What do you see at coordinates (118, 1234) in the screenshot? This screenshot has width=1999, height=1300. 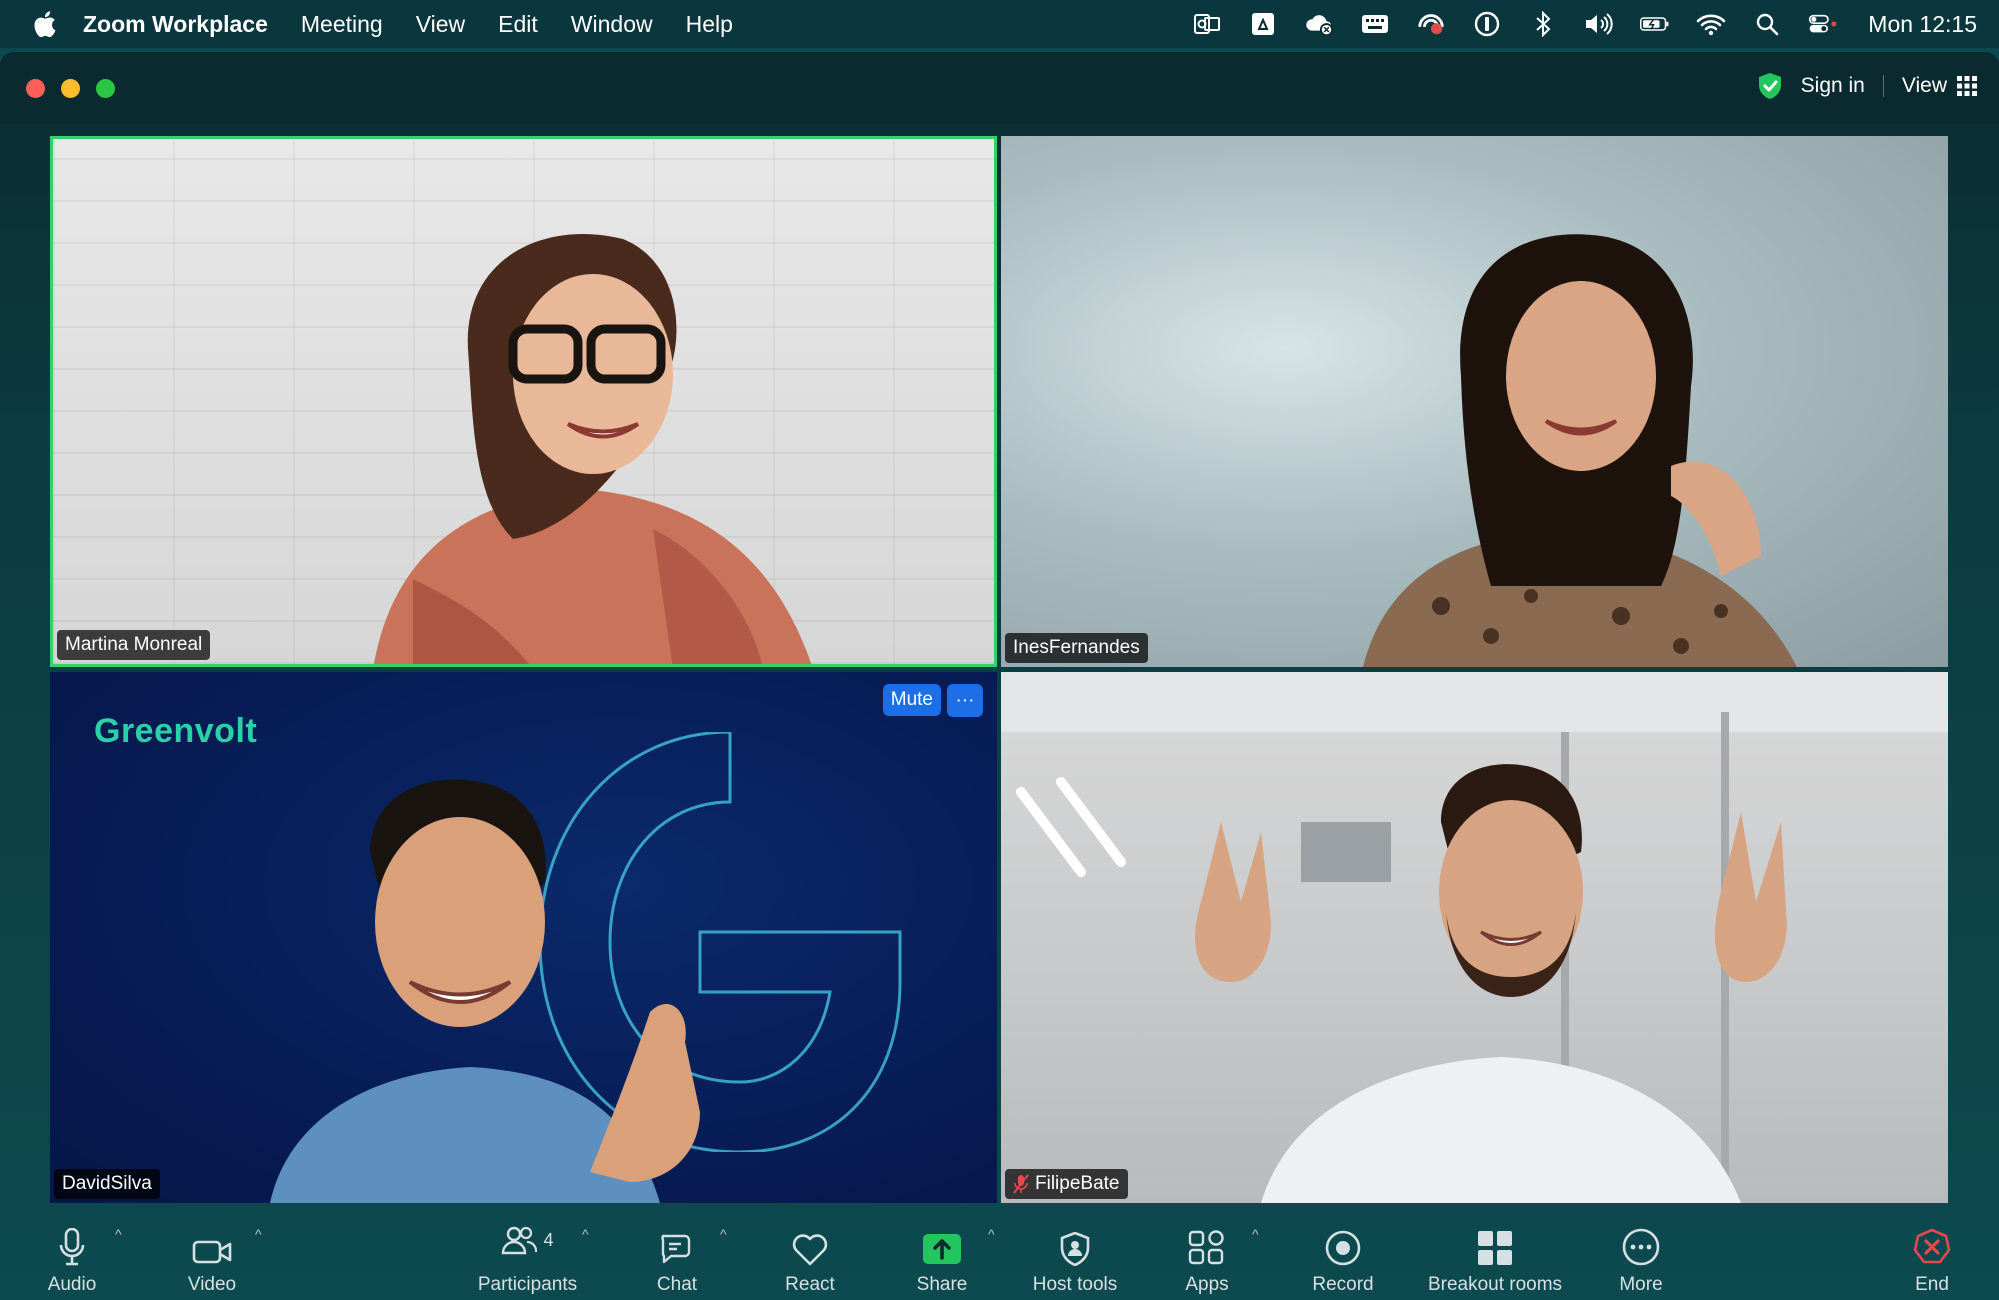 I see `audio-options-chevron-icon: ^` at bounding box center [118, 1234].